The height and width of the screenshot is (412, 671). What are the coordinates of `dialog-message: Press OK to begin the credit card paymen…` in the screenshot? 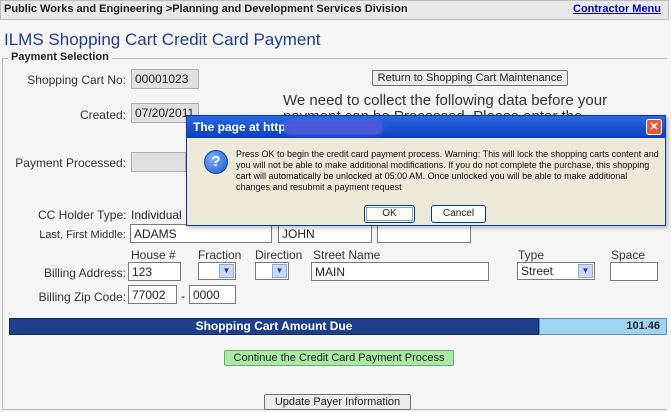 It's located at (447, 170).